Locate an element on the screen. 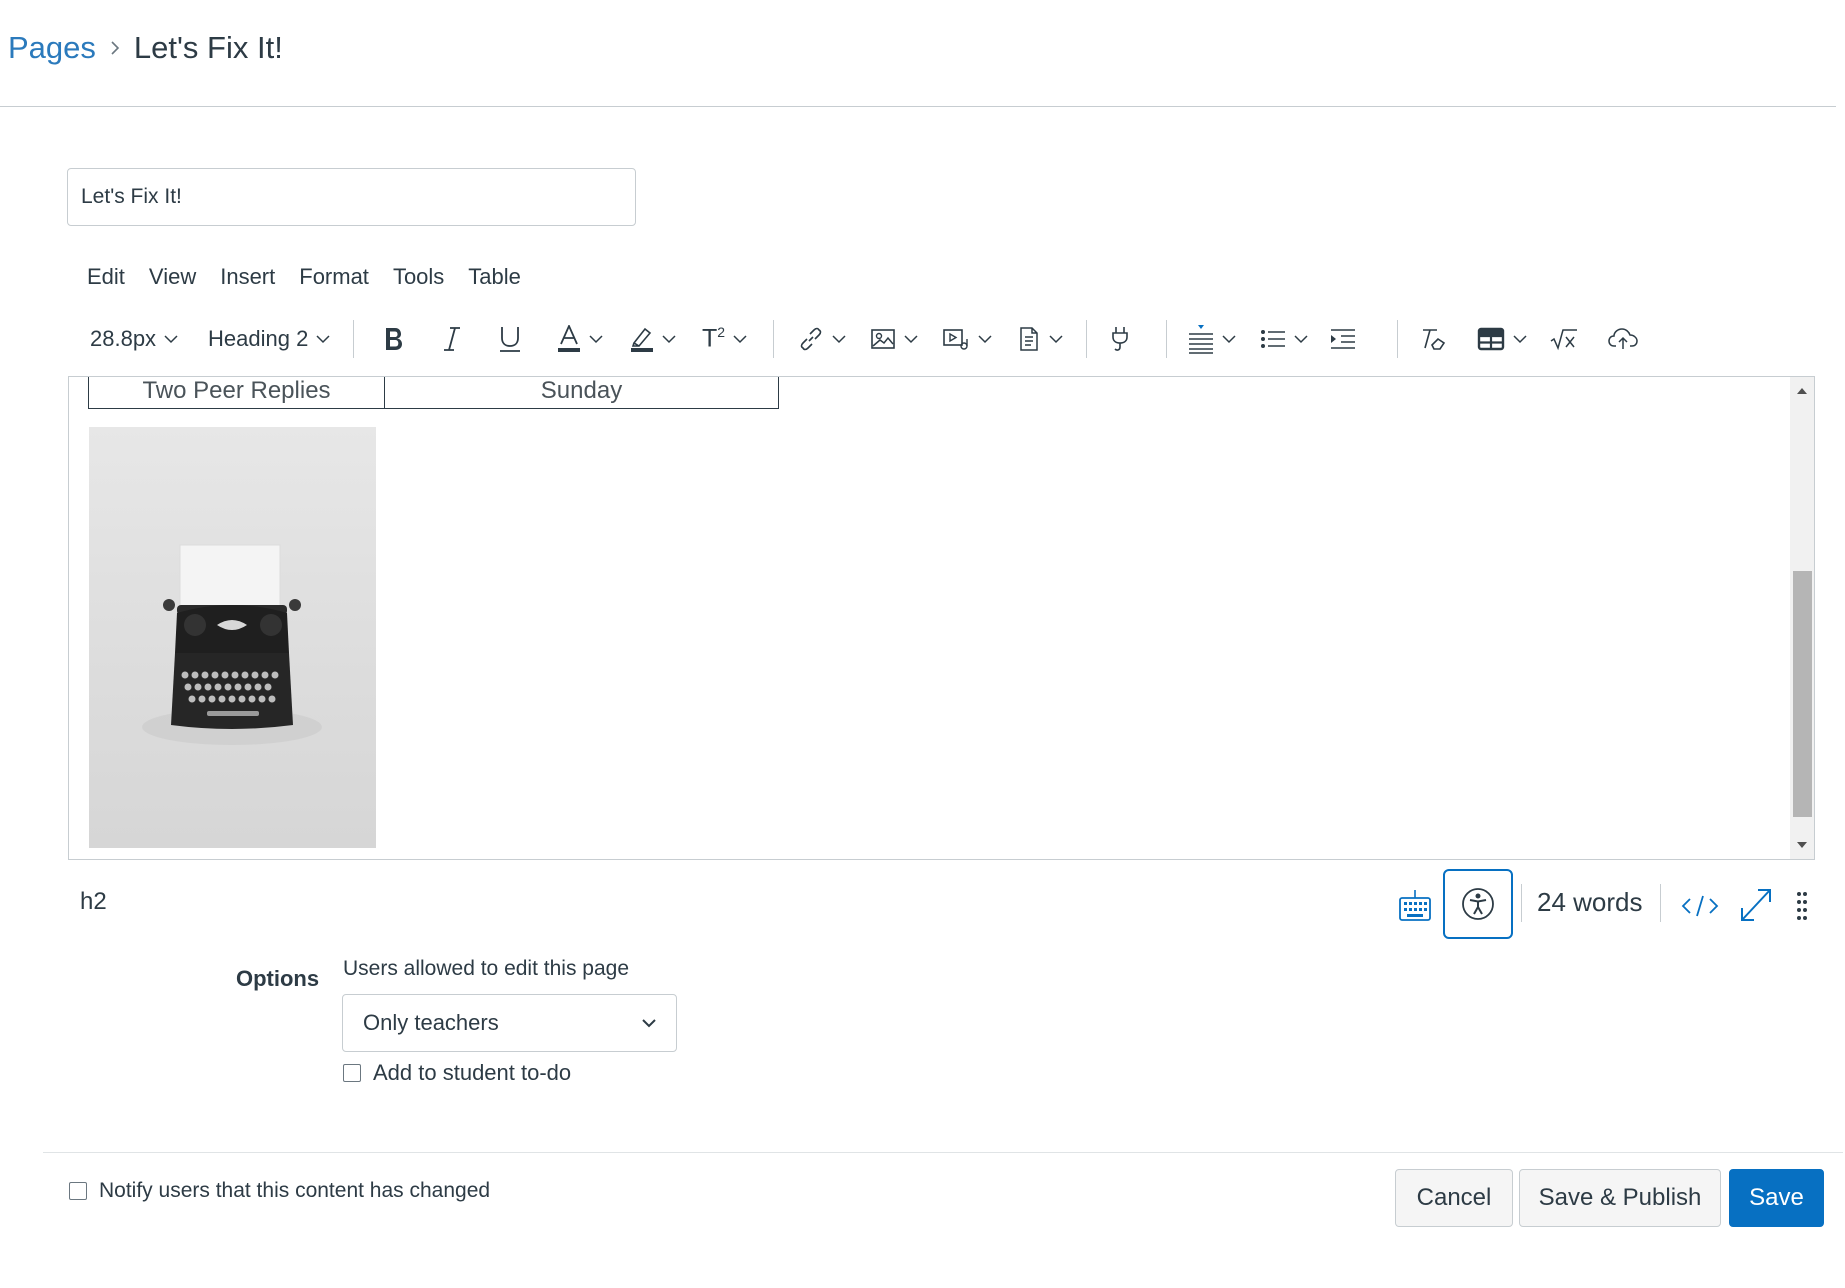 The image size is (1845, 1288). edit-permission-label: Users allowed to edit this page is located at coordinates (486, 968).